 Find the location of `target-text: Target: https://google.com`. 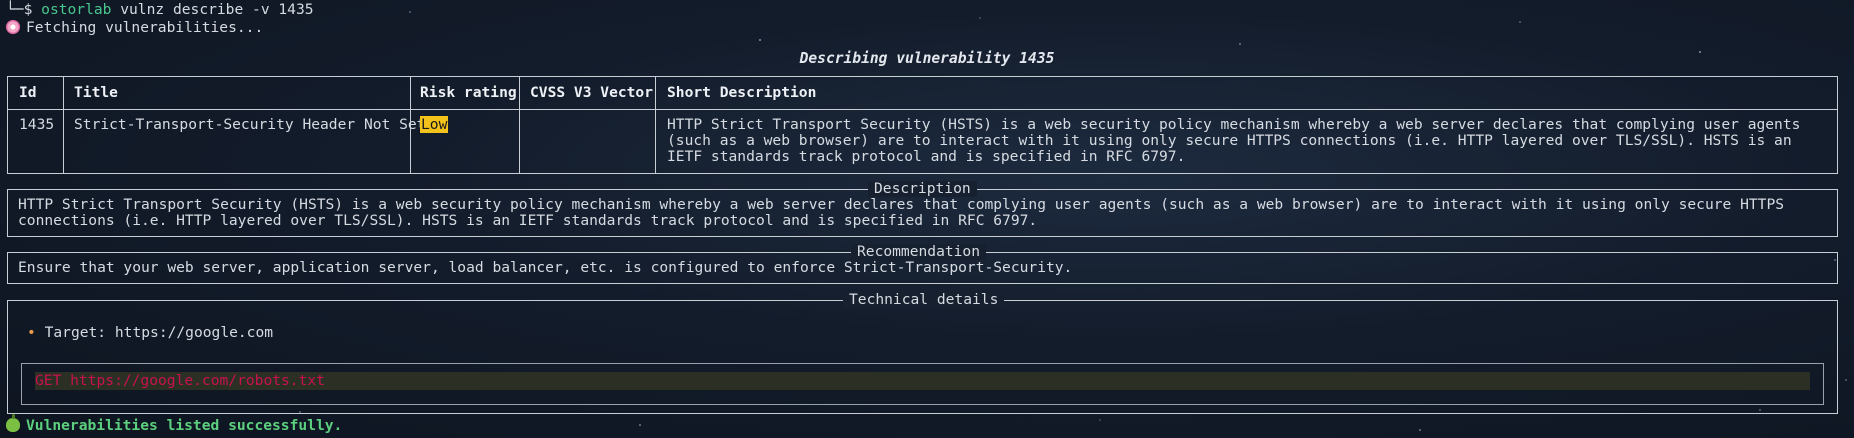

target-text: Target: https://google.com is located at coordinates (159, 332).